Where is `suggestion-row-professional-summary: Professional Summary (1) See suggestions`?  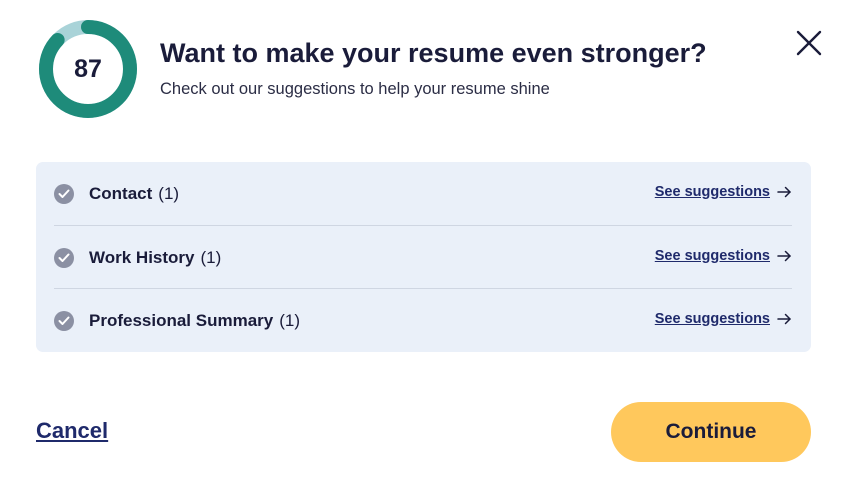
suggestion-row-professional-summary: Professional Summary (1) See suggestions is located at coordinates (423, 320).